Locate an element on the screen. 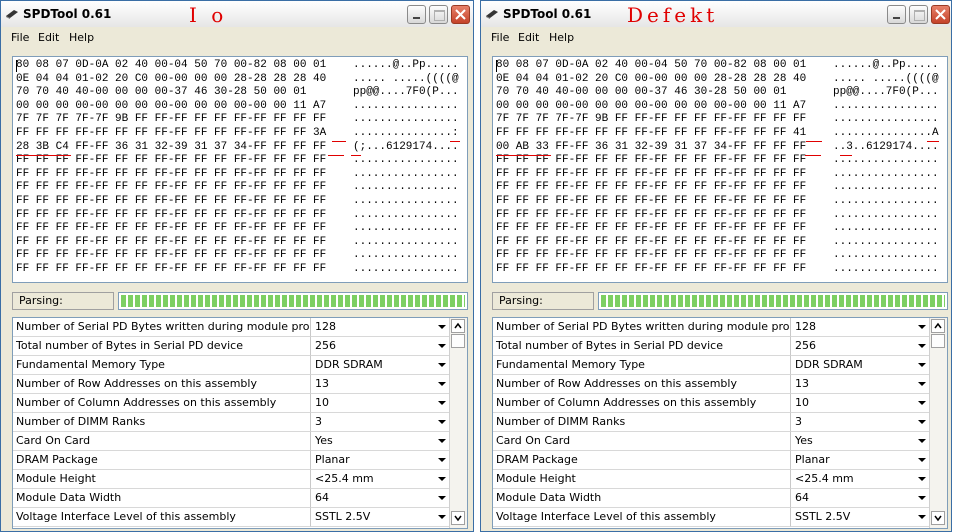  field-name: Module Data Width is located at coordinates (642, 498).